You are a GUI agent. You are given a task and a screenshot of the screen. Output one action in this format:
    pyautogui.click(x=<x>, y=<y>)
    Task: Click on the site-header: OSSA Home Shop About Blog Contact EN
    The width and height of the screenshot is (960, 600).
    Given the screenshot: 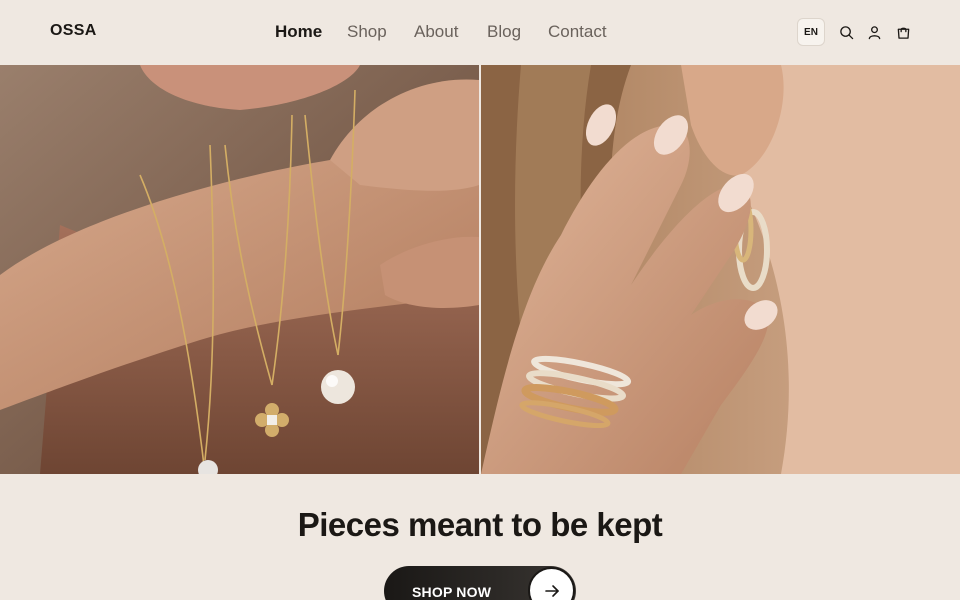 What is the action you would take?
    pyautogui.click(x=480, y=32)
    